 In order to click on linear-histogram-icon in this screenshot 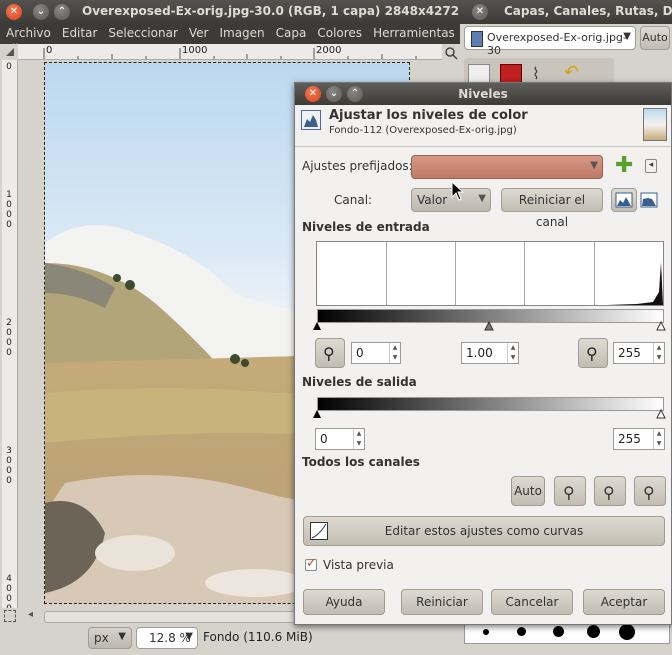, I will do `click(624, 200)`.